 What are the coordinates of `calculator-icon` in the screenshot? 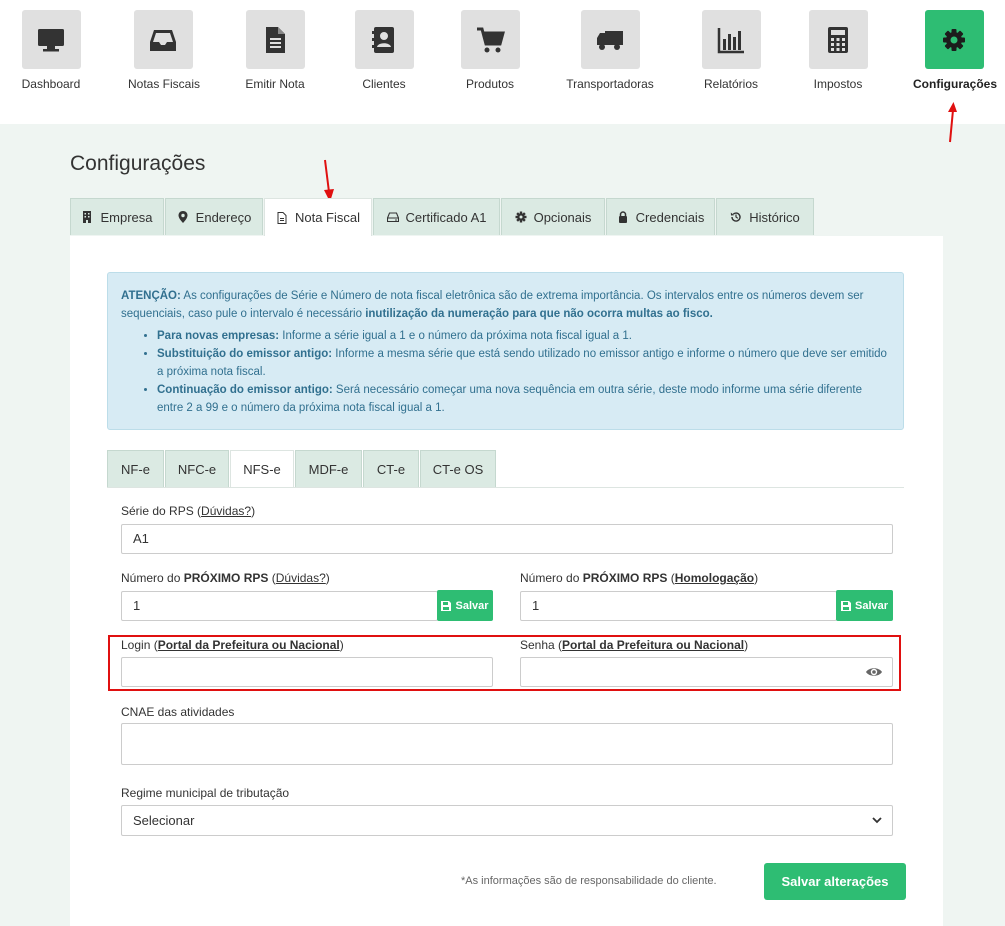 It's located at (838, 39).